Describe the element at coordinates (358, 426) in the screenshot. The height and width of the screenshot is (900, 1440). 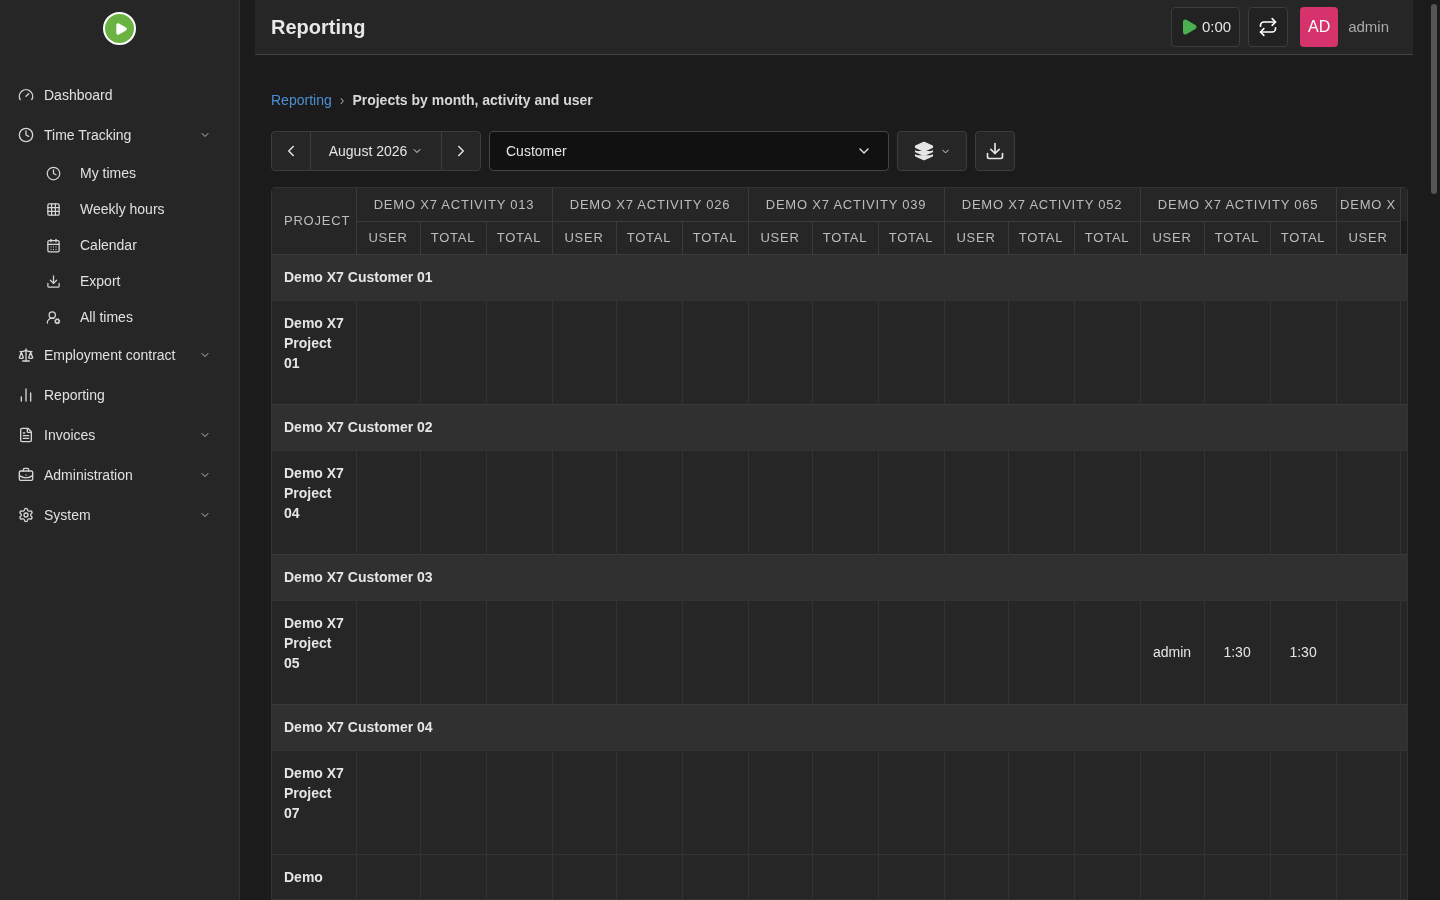
I see `customer-name: Demo X7 Customer 02` at that location.